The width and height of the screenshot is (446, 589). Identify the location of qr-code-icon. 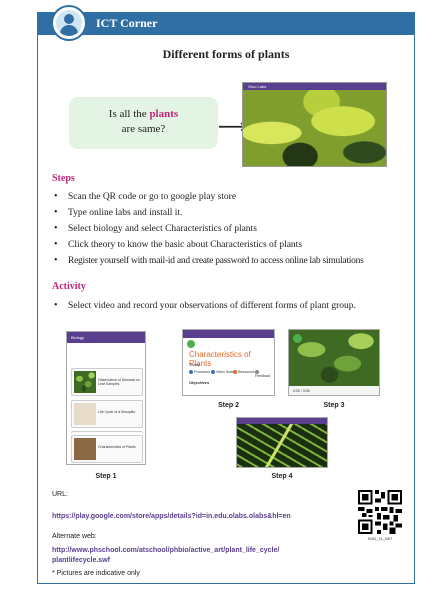
(380, 512).